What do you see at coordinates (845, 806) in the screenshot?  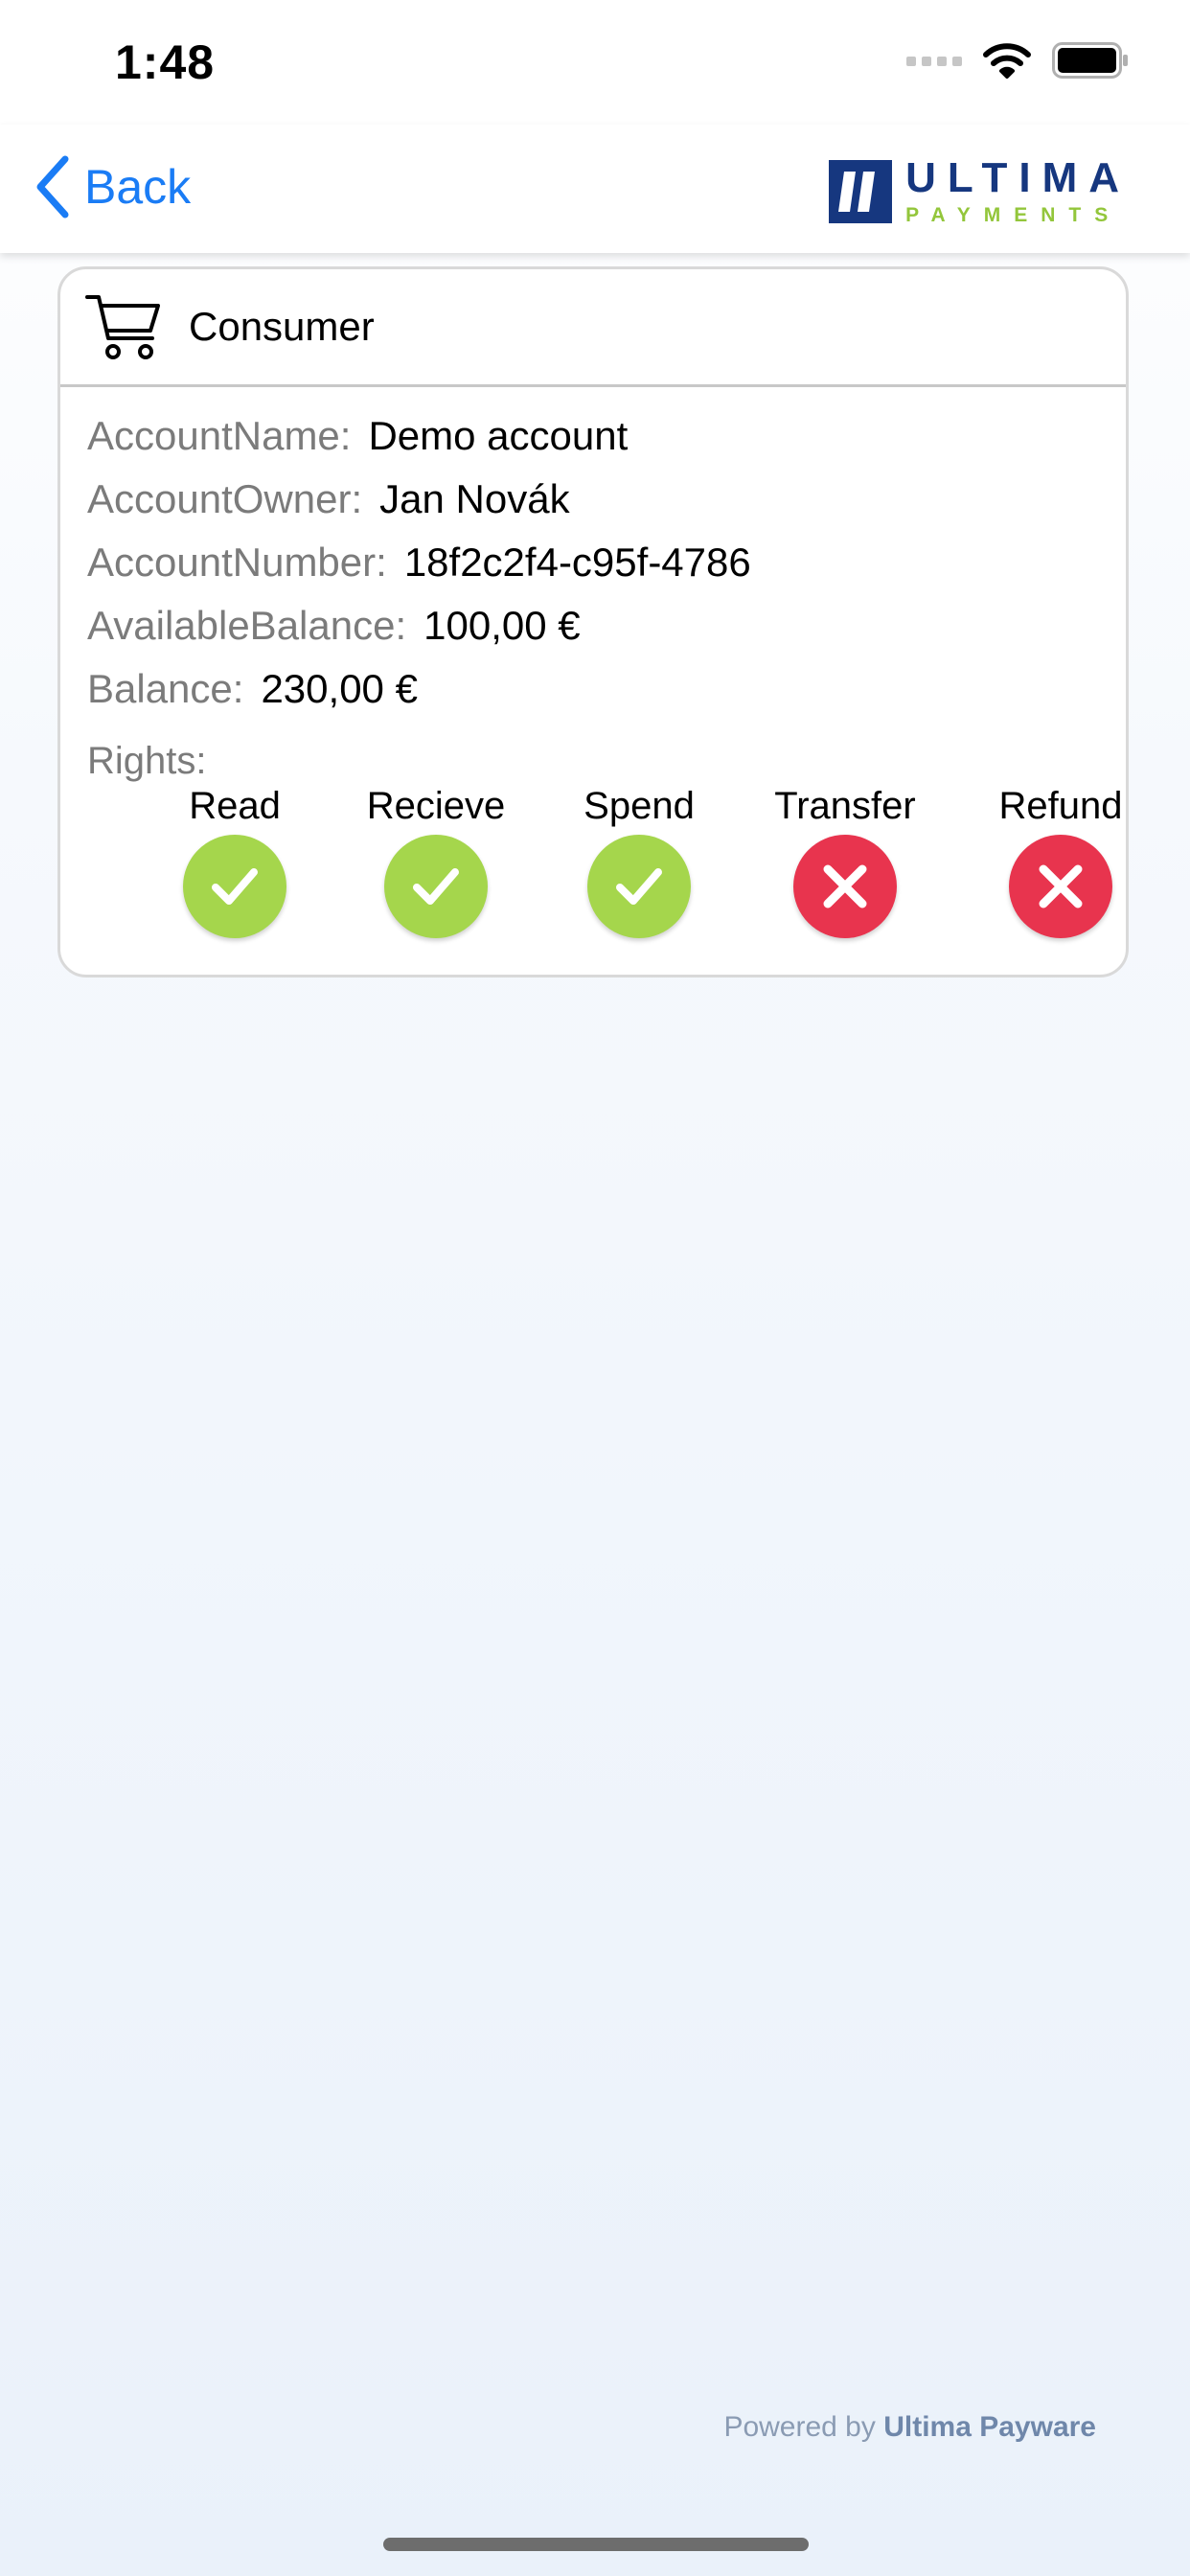 I see `right-name: Transfer` at bounding box center [845, 806].